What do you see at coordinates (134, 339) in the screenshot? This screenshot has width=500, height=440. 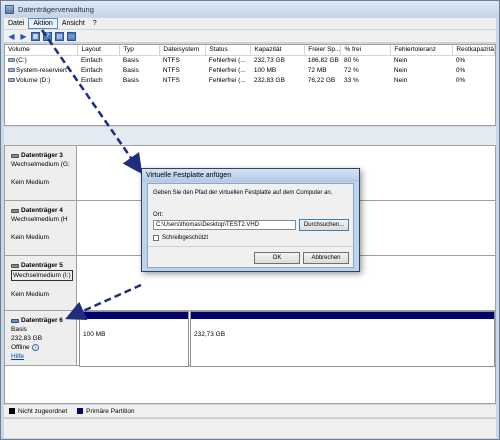 I see `partition-system: 100 MB` at bounding box center [134, 339].